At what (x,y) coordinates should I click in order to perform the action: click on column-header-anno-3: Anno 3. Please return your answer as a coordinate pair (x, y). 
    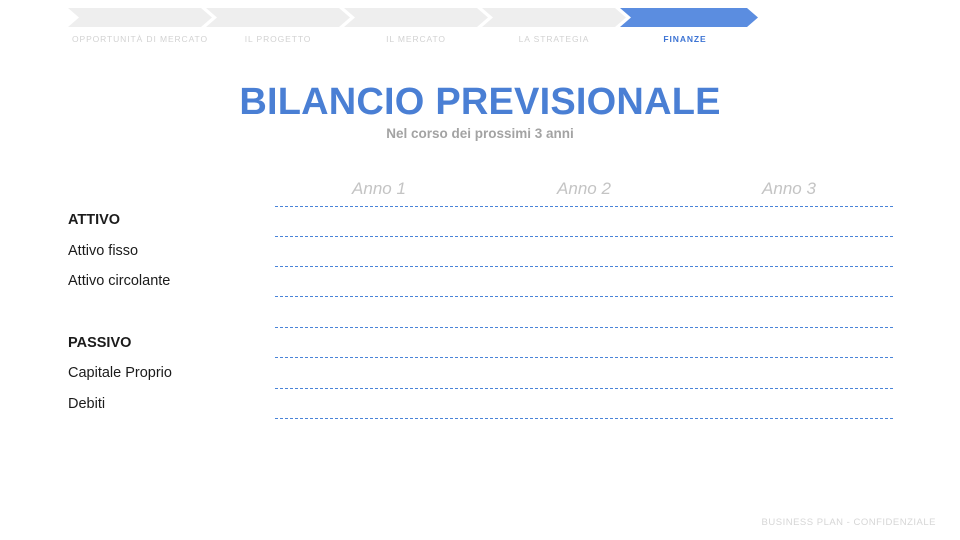
    Looking at the image, I should click on (789, 188).